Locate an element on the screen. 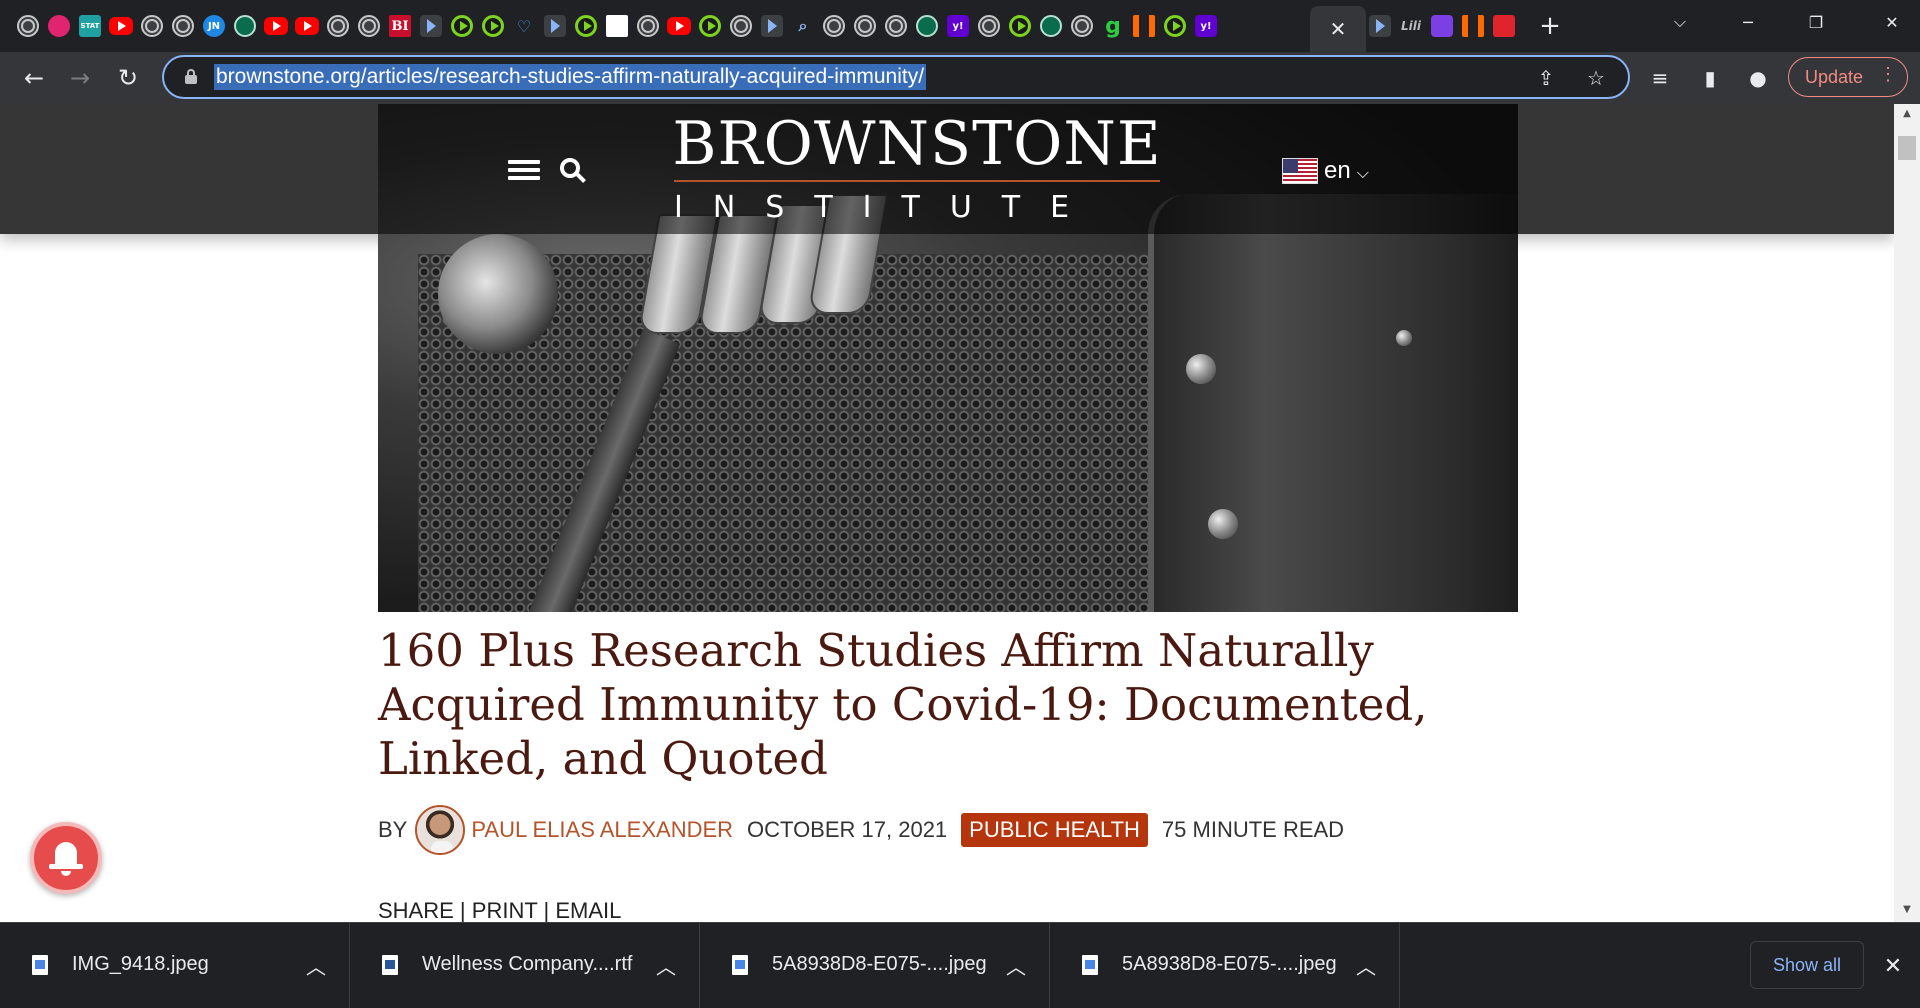  tab-search-chevron-icon: ⌵ is located at coordinates (1680, 22).